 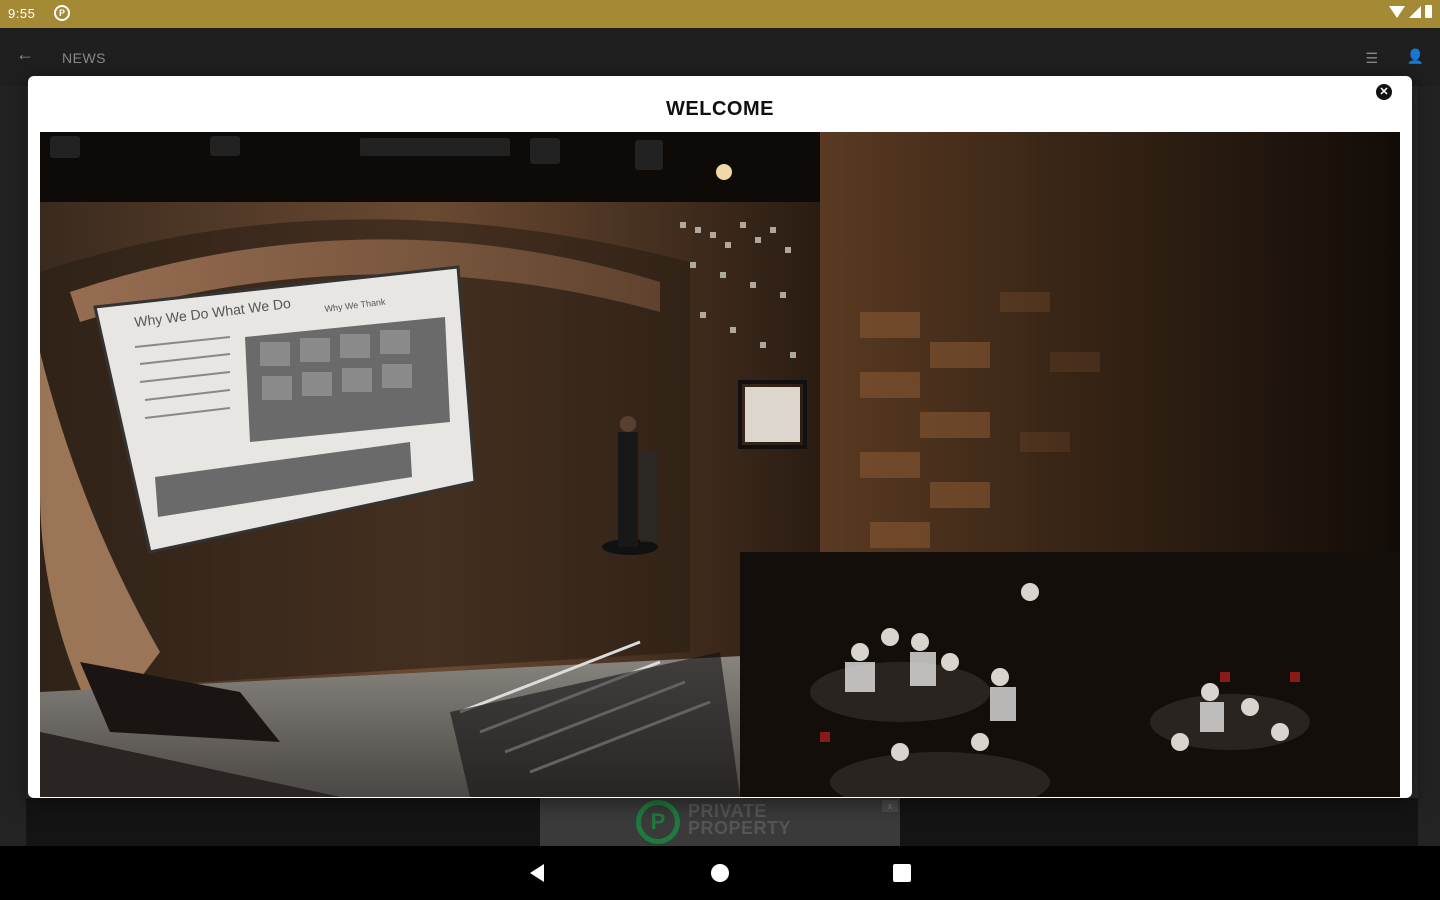 I want to click on ad-banner: P PRIVATE PROPERTY x, so click(x=720, y=822).